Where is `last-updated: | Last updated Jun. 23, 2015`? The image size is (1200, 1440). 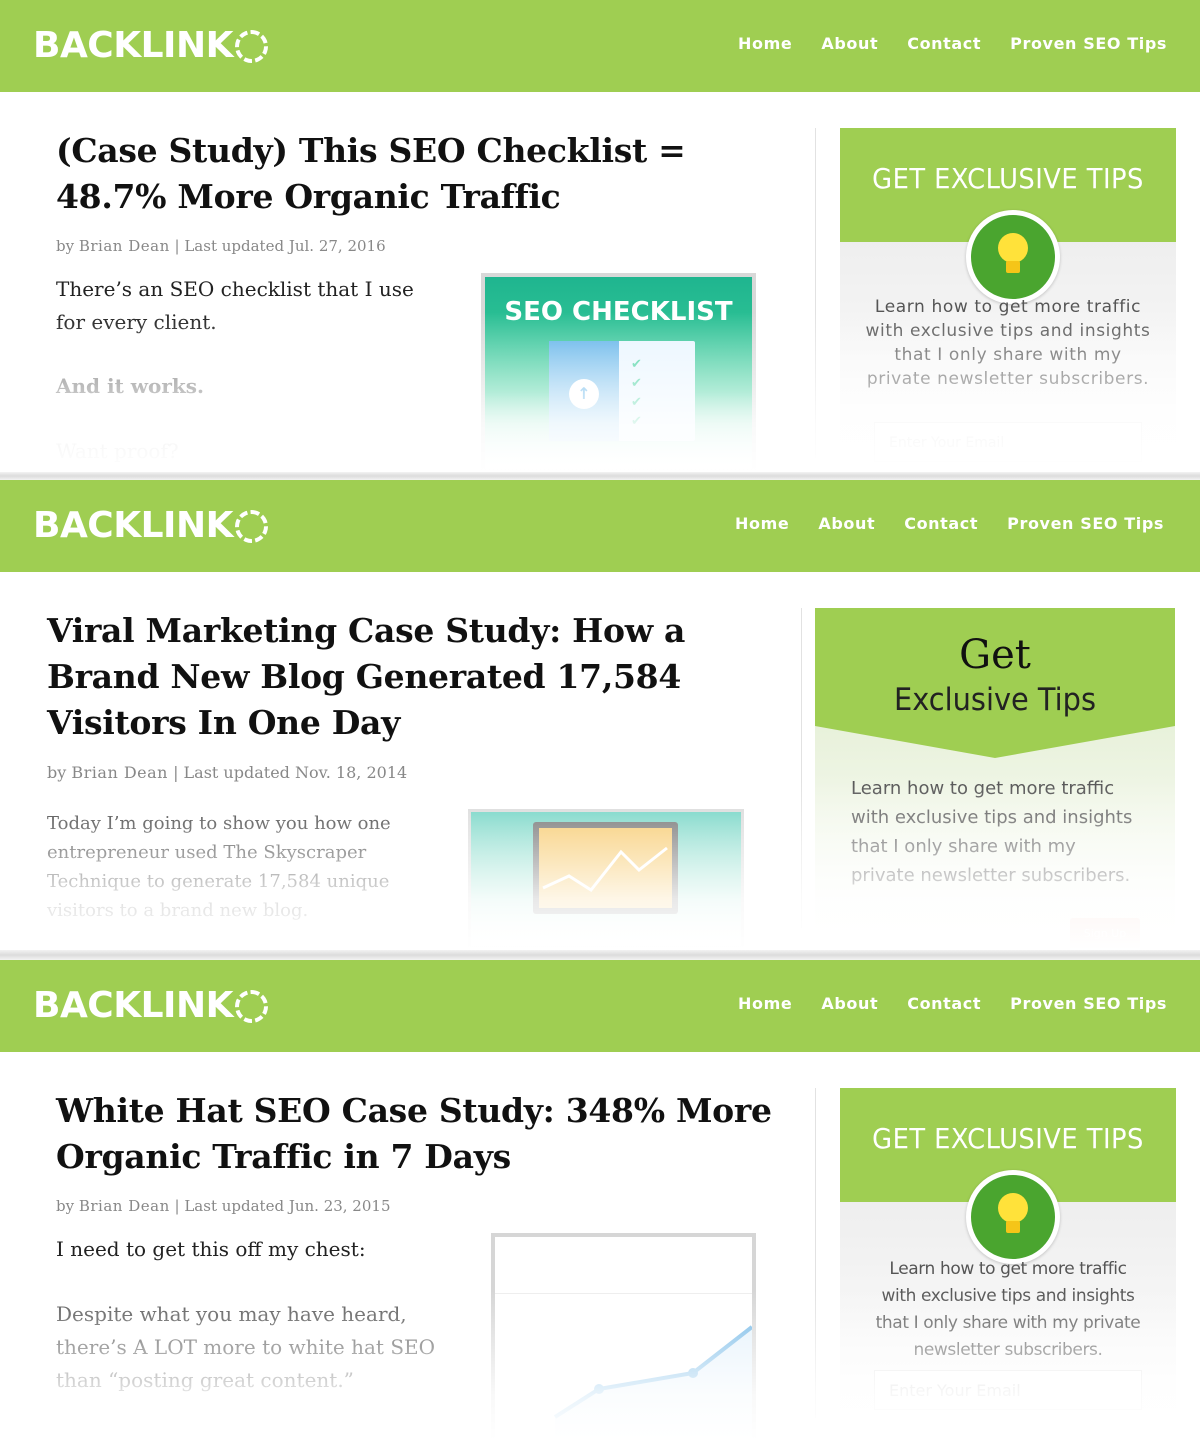 last-updated: | Last updated Jun. 23, 2015 is located at coordinates (282, 1206).